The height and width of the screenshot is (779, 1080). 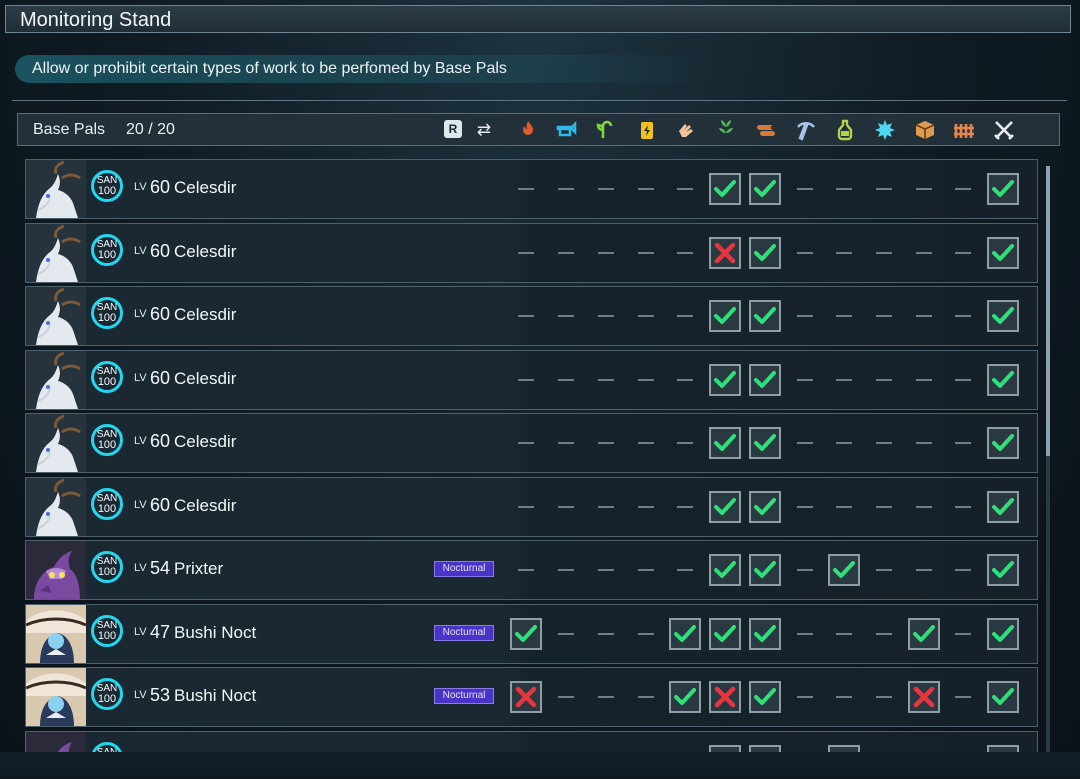 I want to click on pal-row: SAN 100 LV 54 Prixter Nocturnal, so click(x=531, y=570).